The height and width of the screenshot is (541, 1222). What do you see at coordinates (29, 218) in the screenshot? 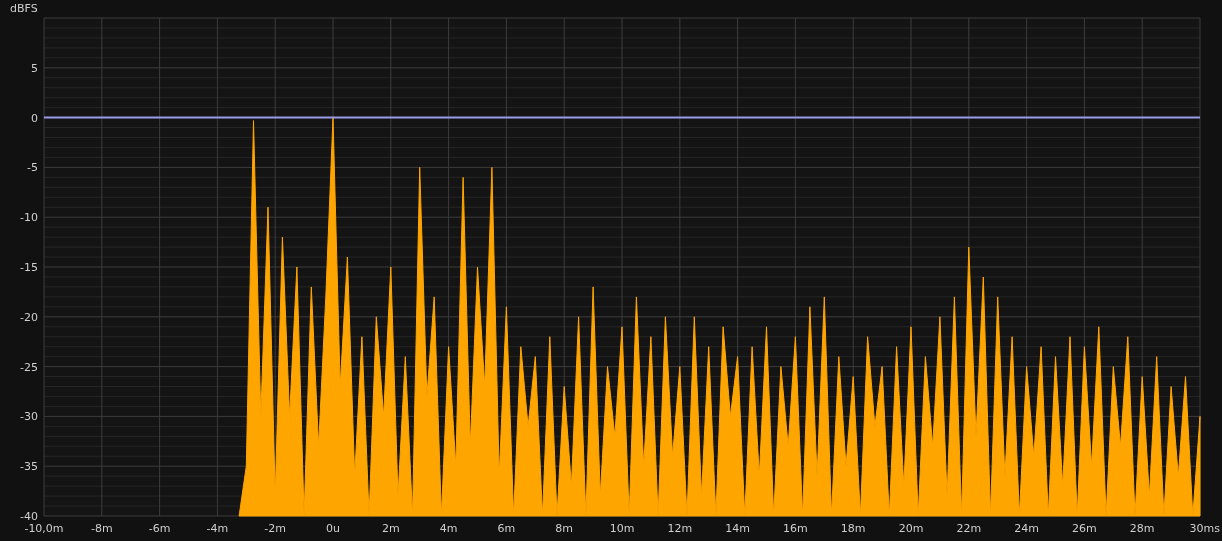
I see `tick-label: -10` at bounding box center [29, 218].